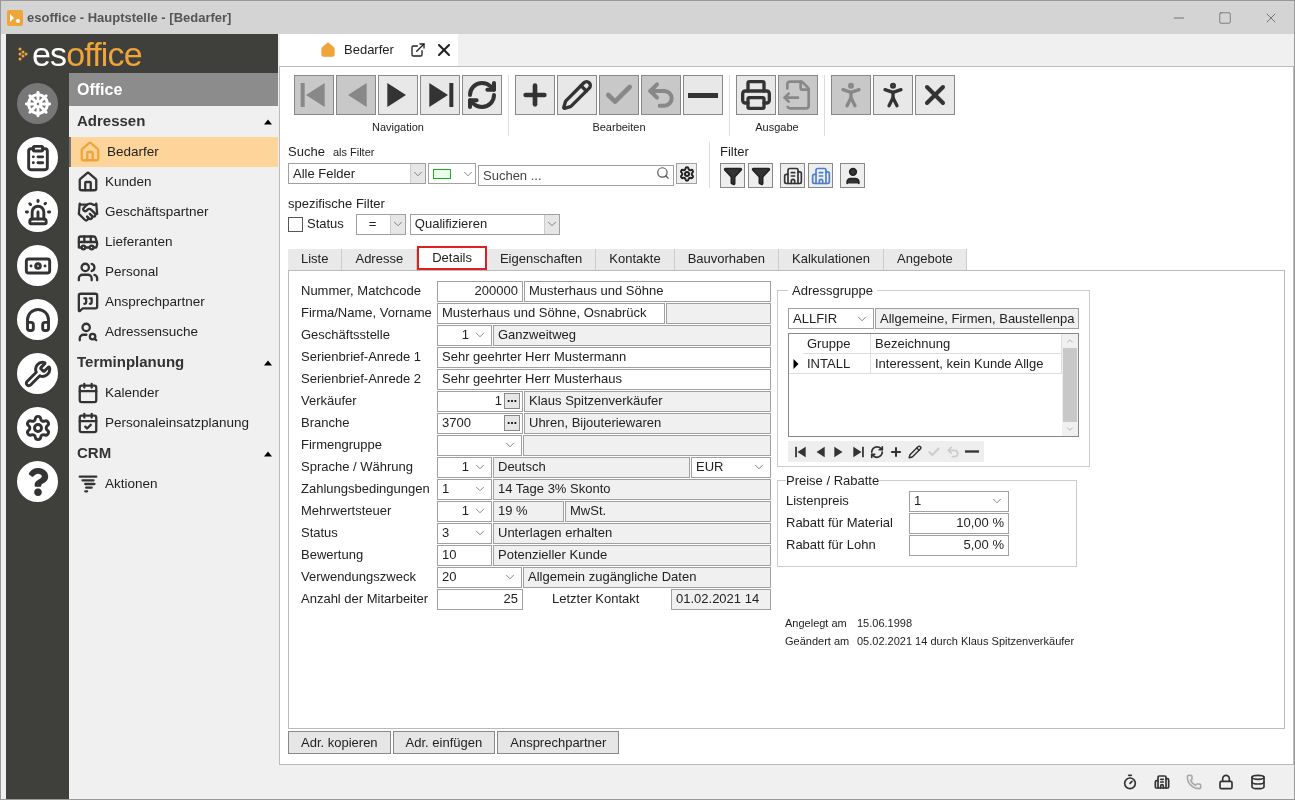  Describe the element at coordinates (380, 224) in the screenshot. I see `operator-dropdown: =` at that location.